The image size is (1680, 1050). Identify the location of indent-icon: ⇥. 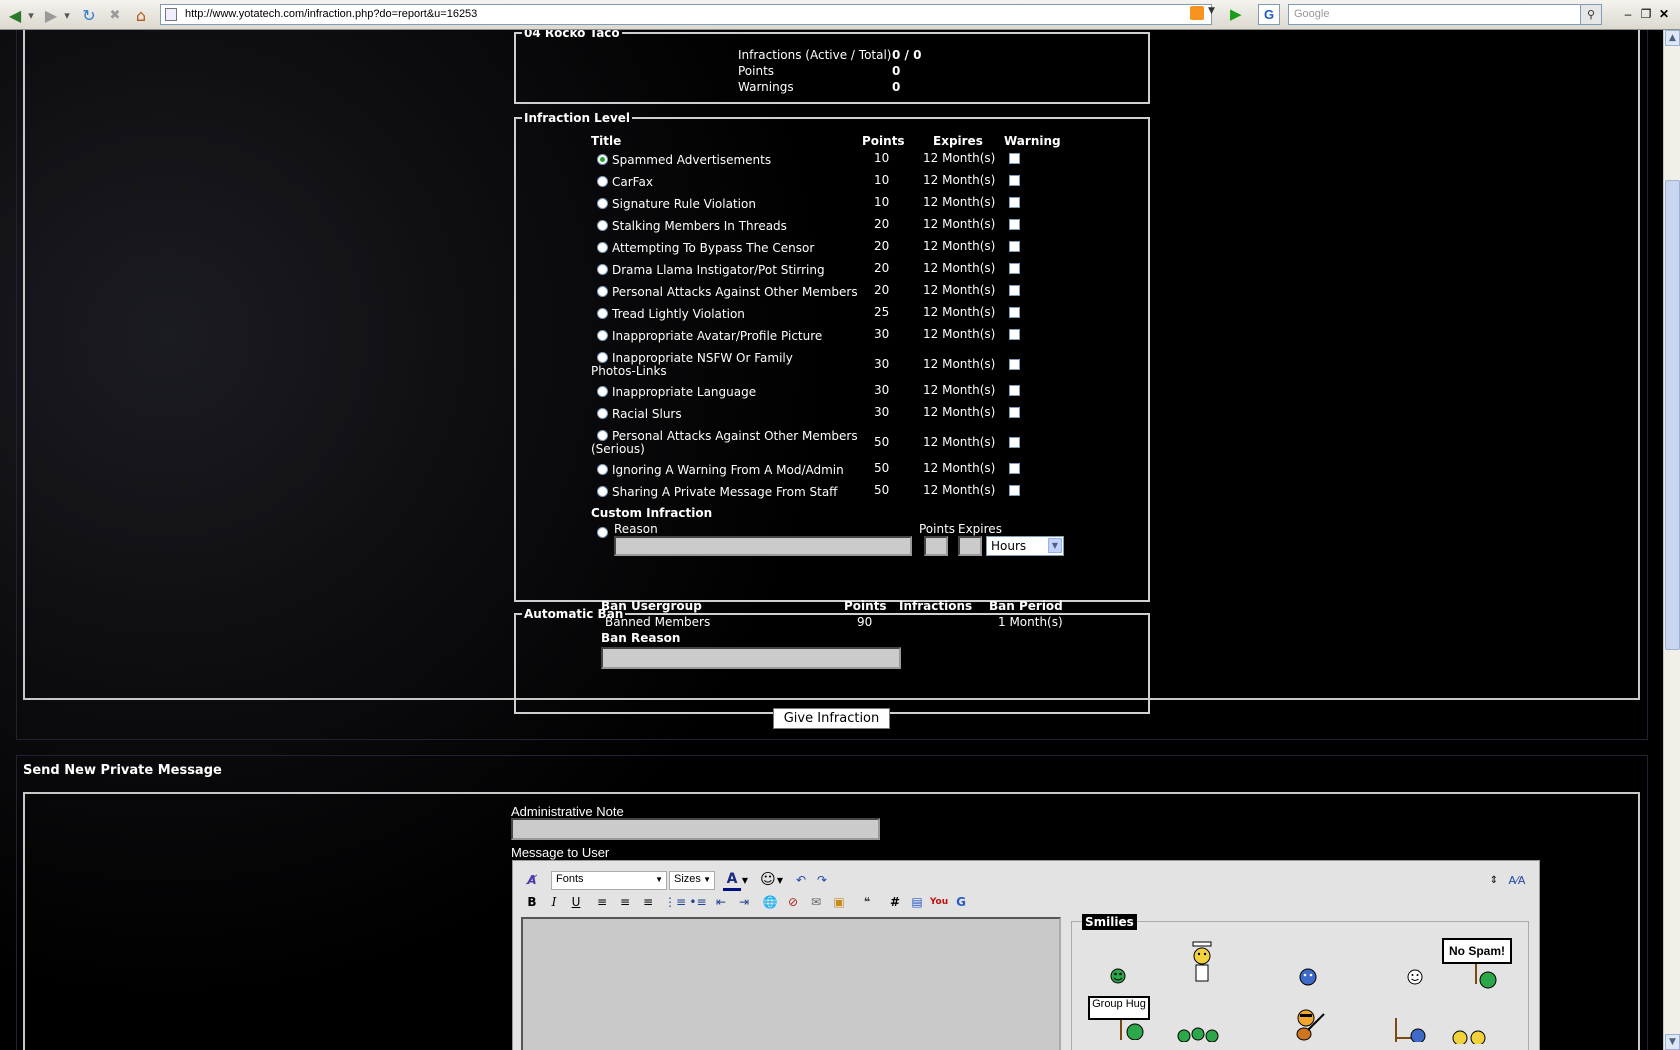
(744, 902).